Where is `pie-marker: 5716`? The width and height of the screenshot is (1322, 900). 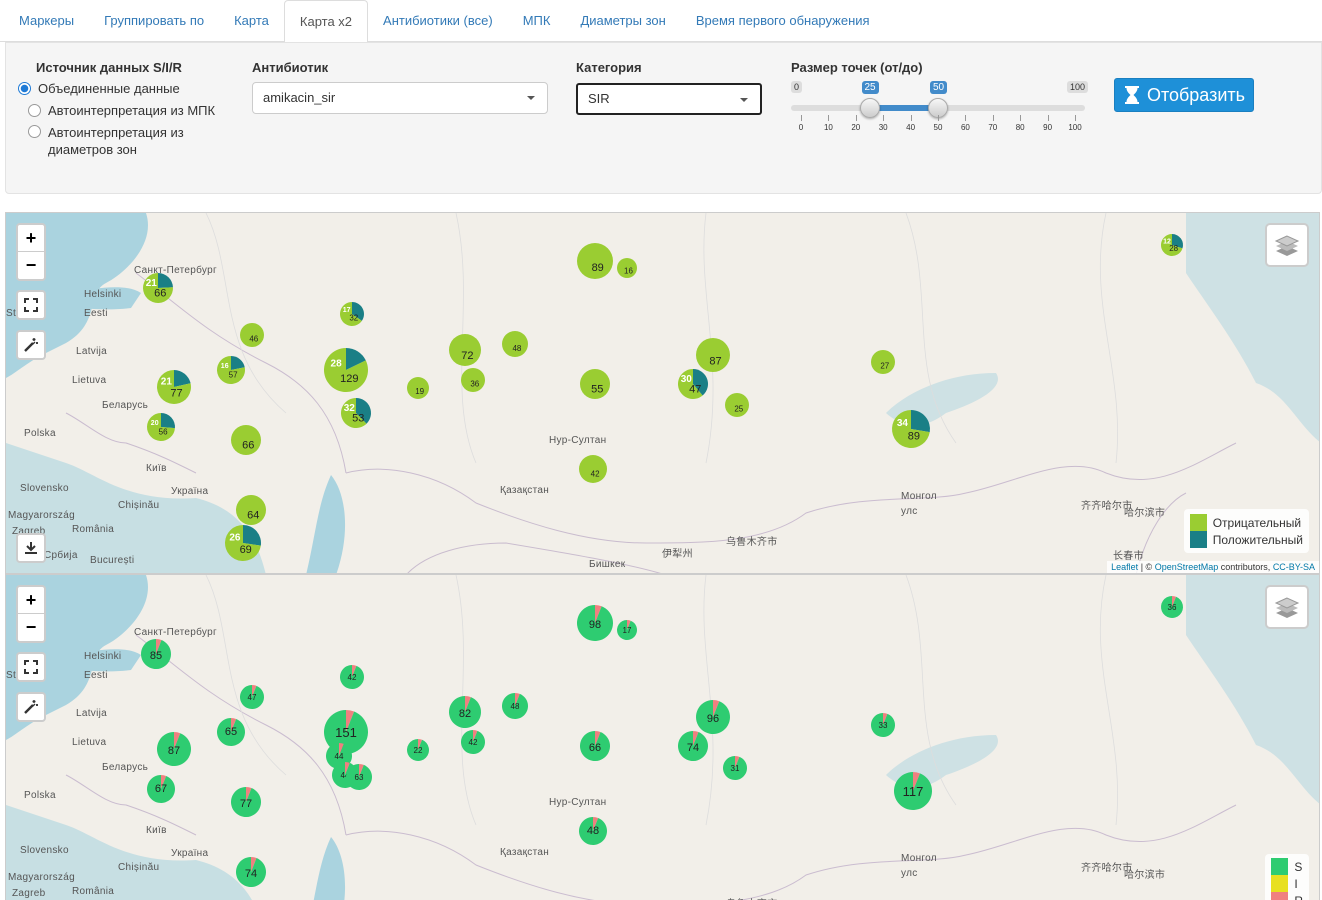
pie-marker: 5716 is located at coordinates (231, 370).